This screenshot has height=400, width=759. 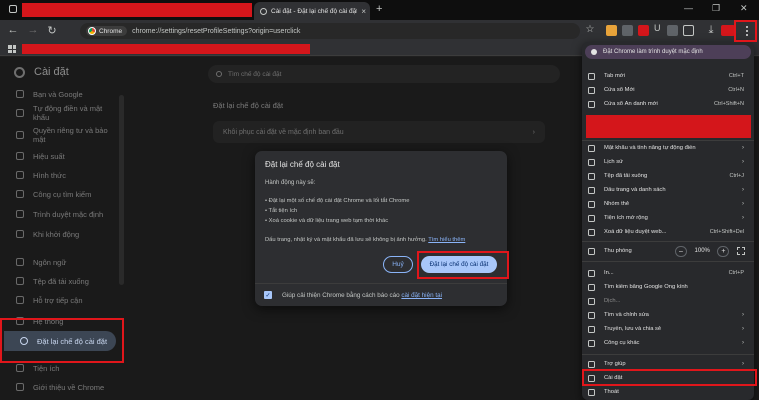 What do you see at coordinates (379, 9) in the screenshot?
I see `new-tab-button: +` at bounding box center [379, 9].